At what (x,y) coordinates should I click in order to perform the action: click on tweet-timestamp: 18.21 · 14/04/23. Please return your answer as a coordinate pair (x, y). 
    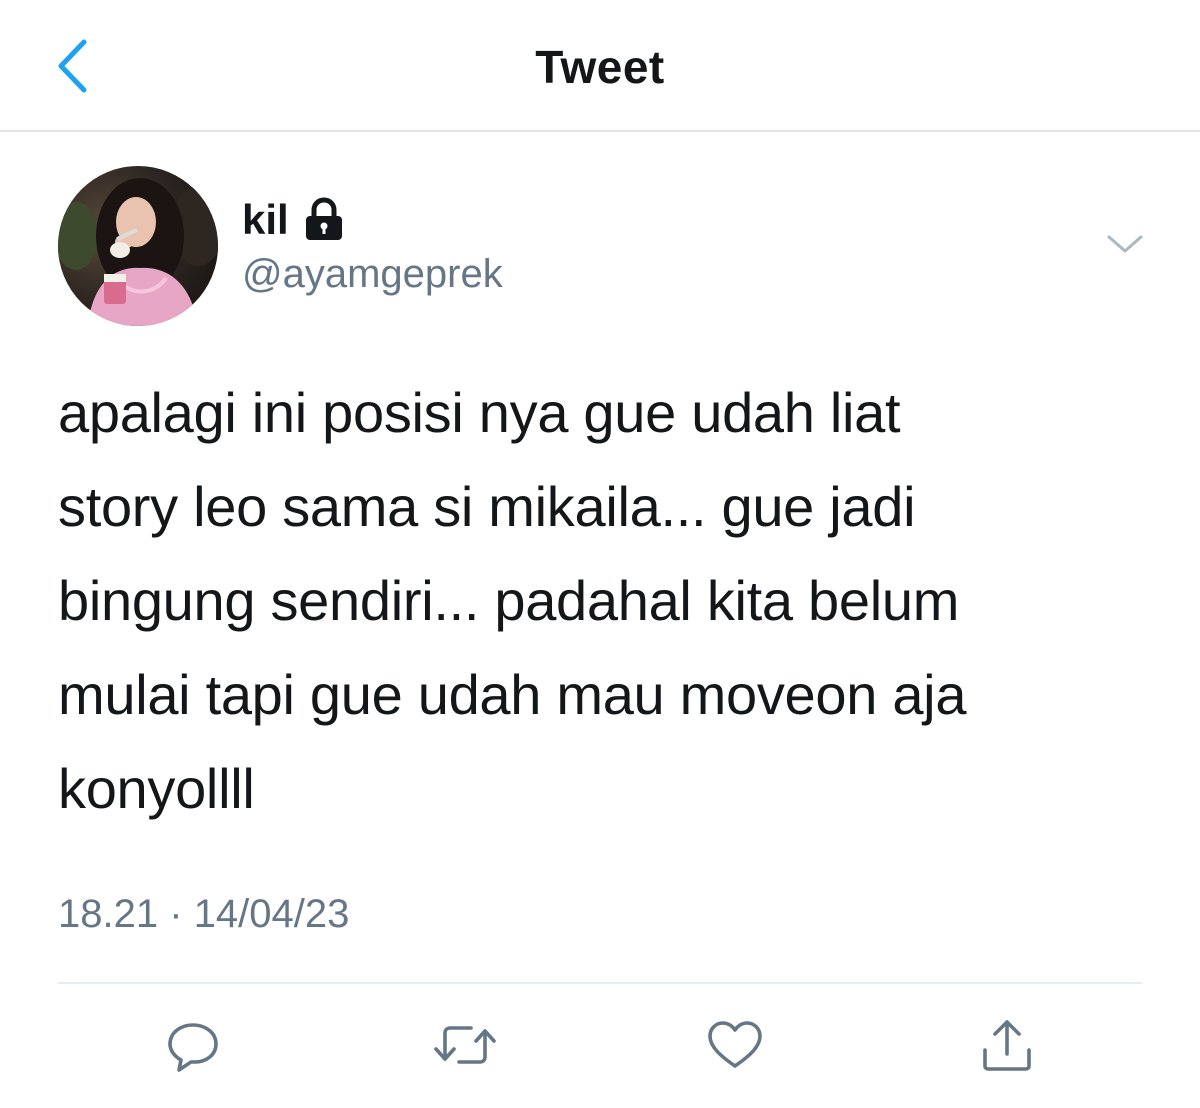
    Looking at the image, I should click on (203, 914).